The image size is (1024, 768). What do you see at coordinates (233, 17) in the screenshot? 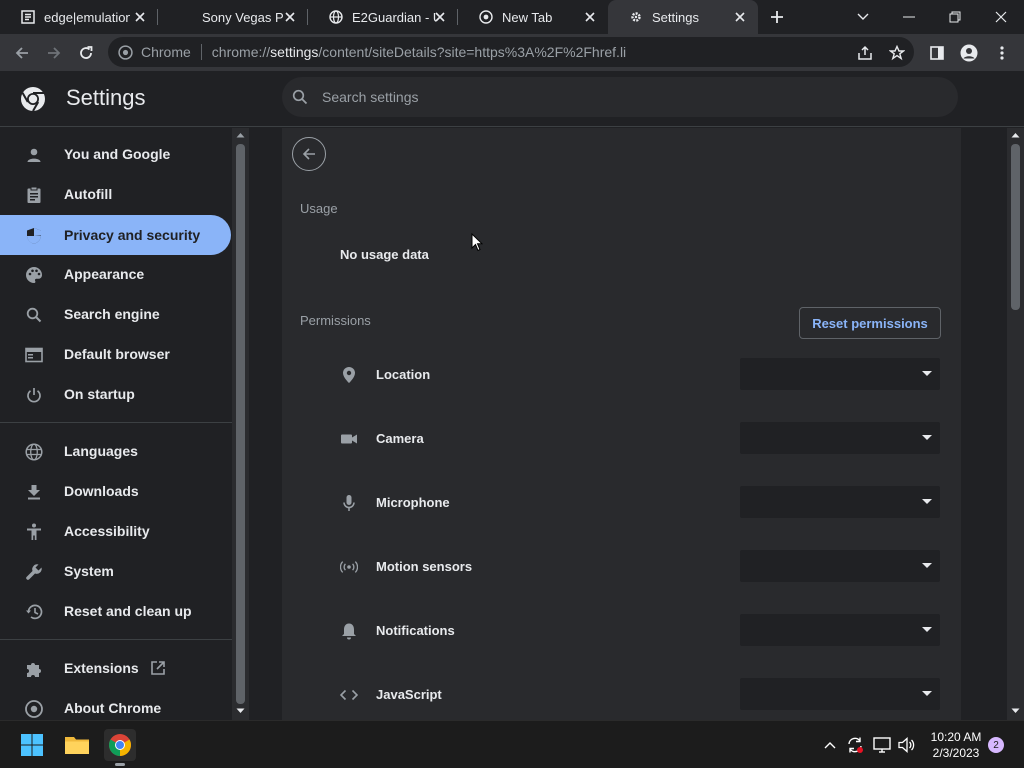
I see `tab-sony-vegas: Sony Vegas Pro` at bounding box center [233, 17].